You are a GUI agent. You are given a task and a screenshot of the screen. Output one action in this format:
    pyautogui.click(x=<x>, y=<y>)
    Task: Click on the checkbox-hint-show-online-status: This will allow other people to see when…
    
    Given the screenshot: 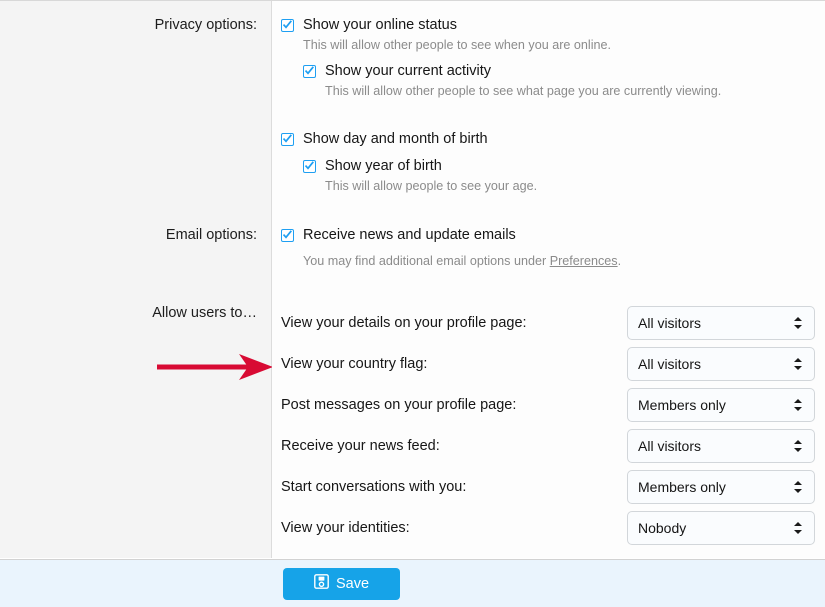 What is the action you would take?
    pyautogui.click(x=457, y=45)
    